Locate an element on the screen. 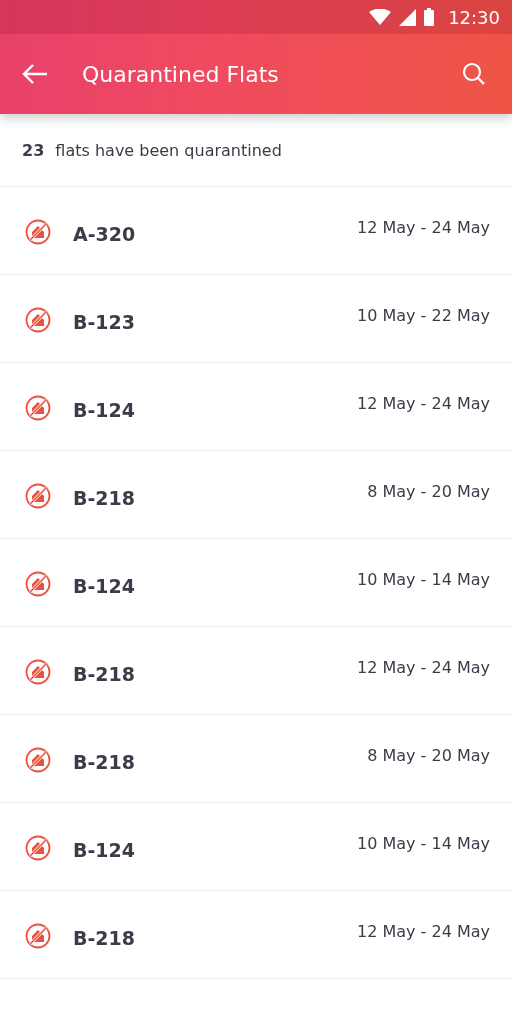 This screenshot has width=512, height=1024. back-arrow-icon is located at coordinates (35, 74).